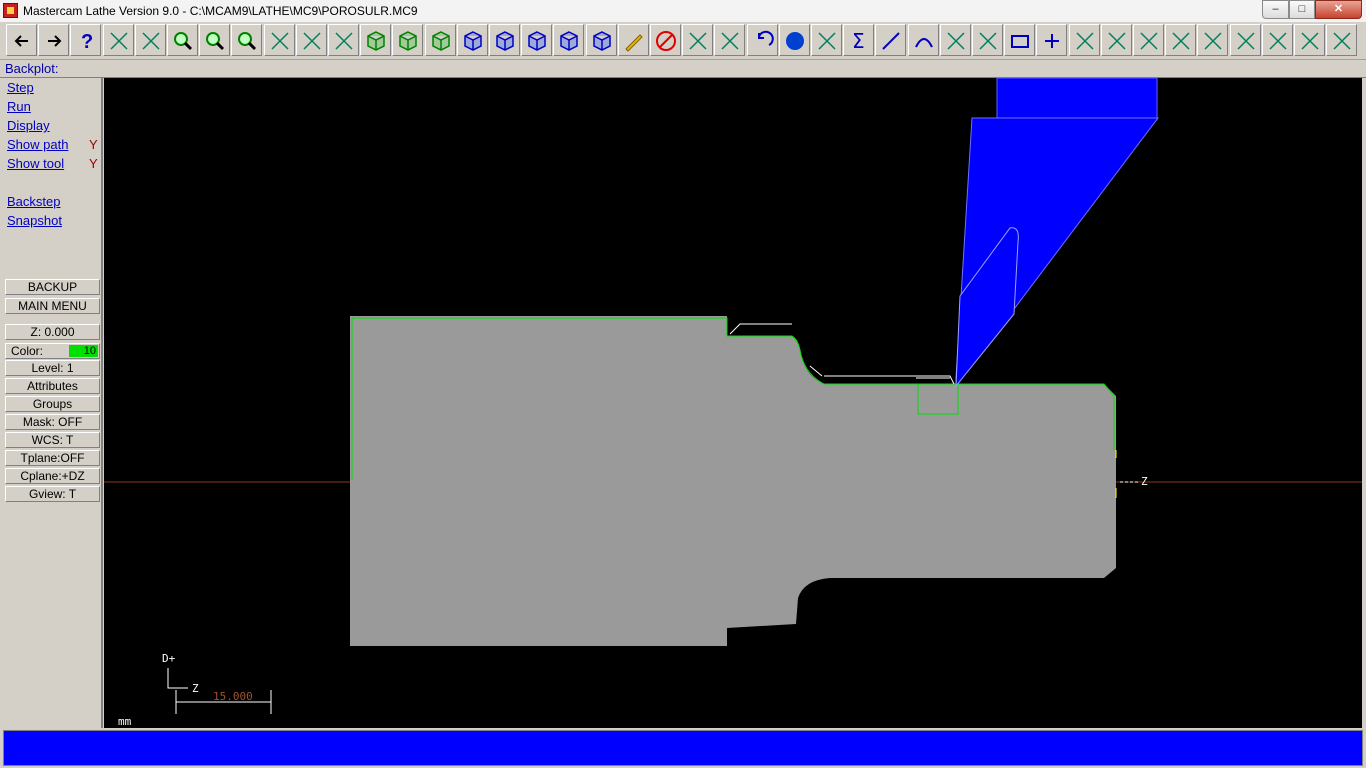 The width and height of the screenshot is (1366, 768). What do you see at coordinates (859, 40) in the screenshot?
I see `sigma-button: Σ` at bounding box center [859, 40].